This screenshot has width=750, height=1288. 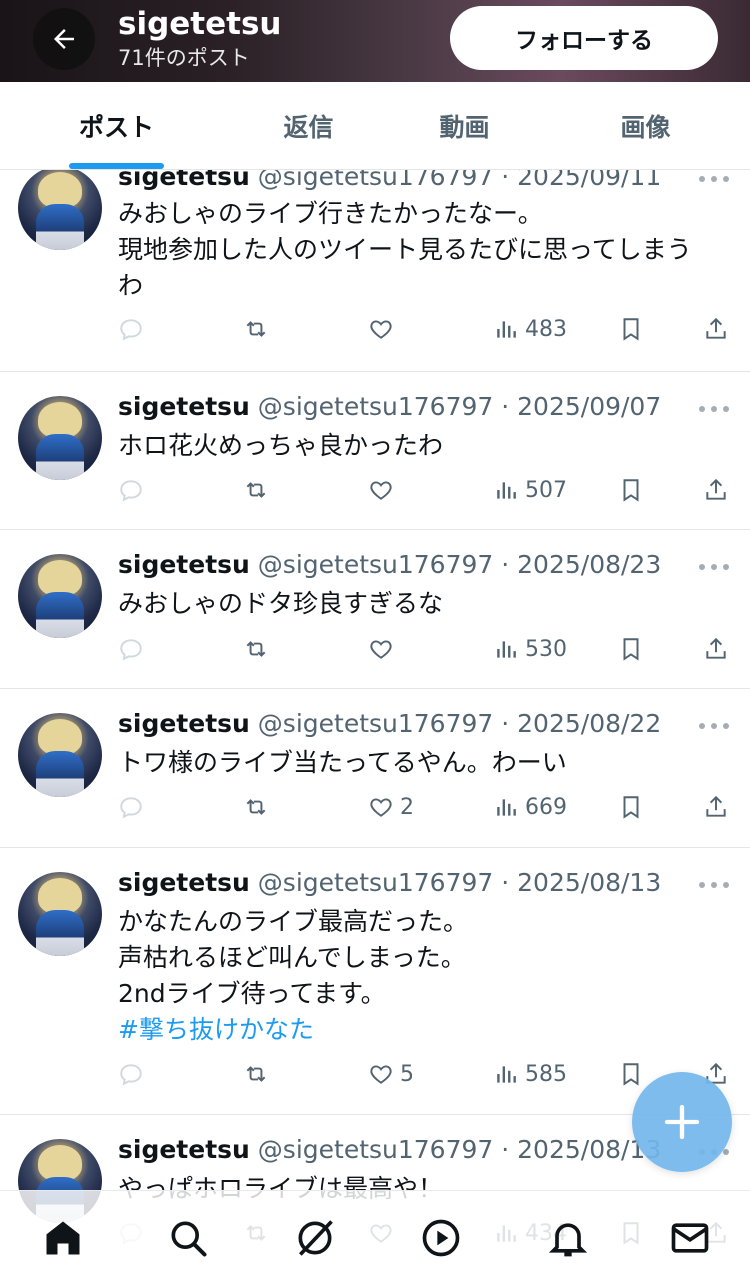 I want to click on follow-button: フォローする, so click(x=584, y=38).